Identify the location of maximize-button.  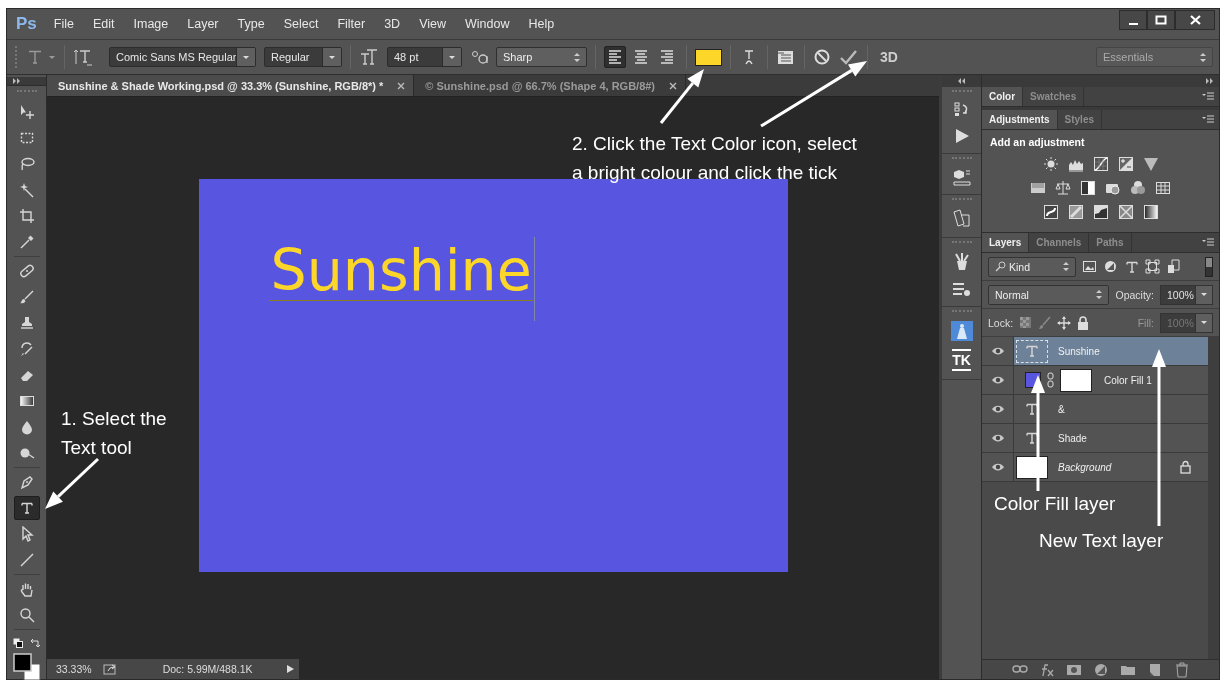
(1161, 20).